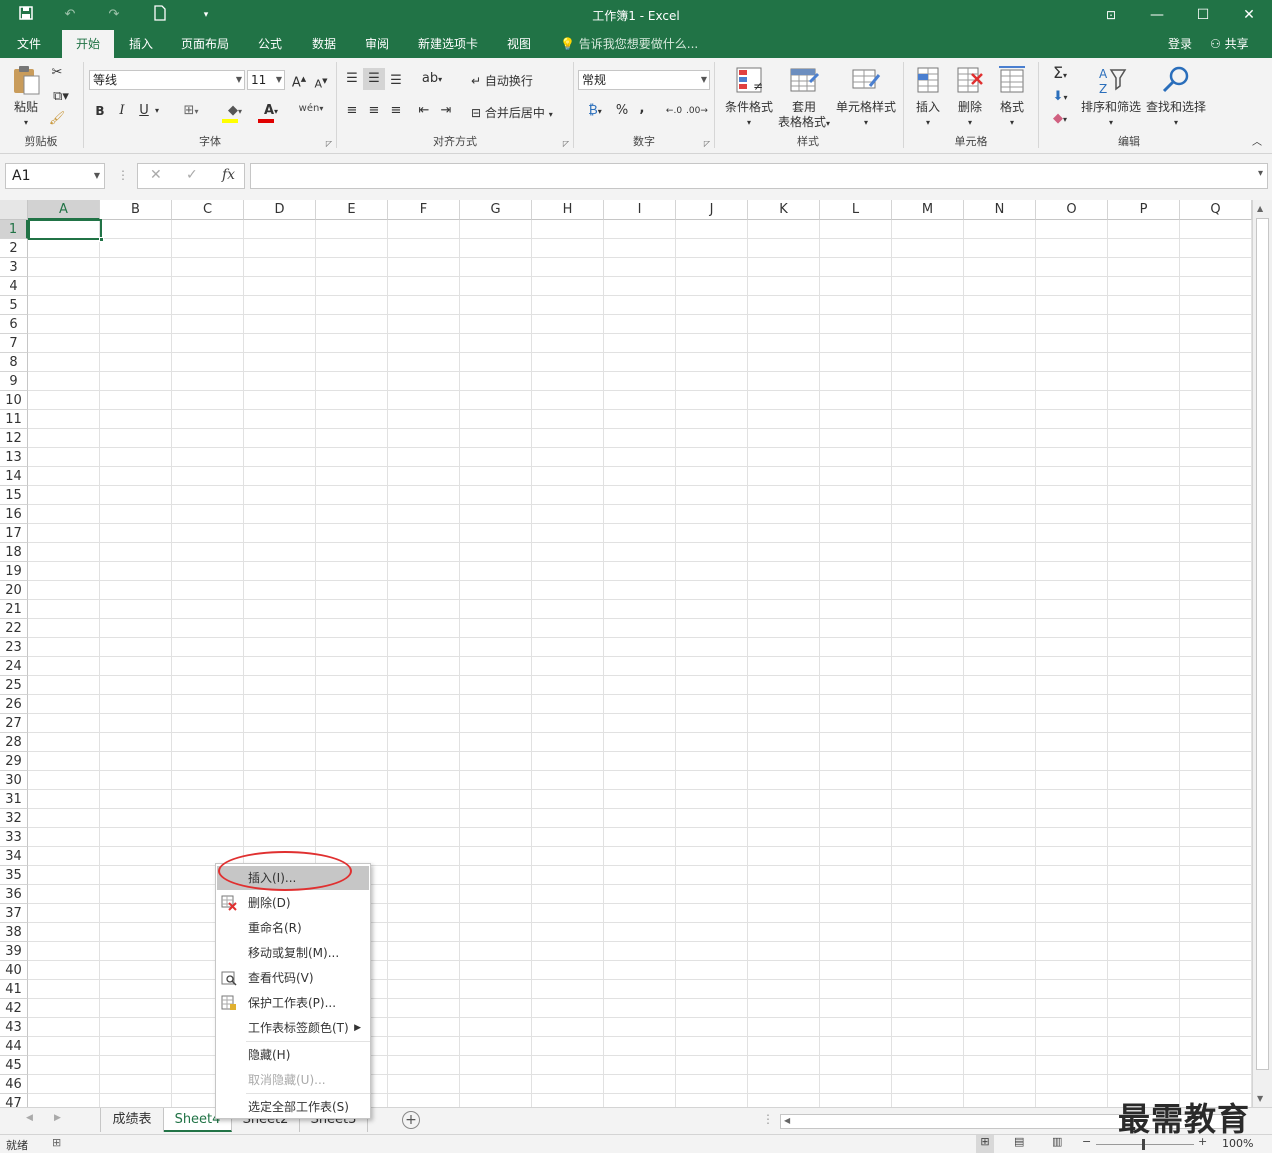 The height and width of the screenshot is (1153, 1272). What do you see at coordinates (156, 175) in the screenshot?
I see `cancel-icon: ✕` at bounding box center [156, 175].